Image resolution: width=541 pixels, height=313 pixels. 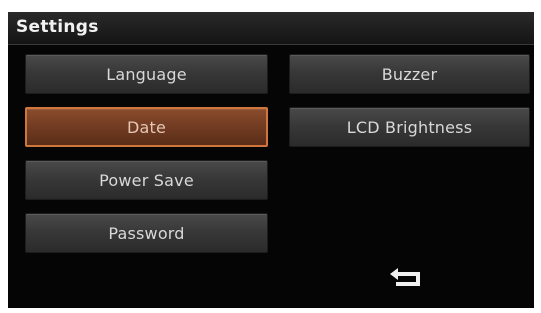 What do you see at coordinates (57, 27) in the screenshot?
I see `page-title: Settings` at bounding box center [57, 27].